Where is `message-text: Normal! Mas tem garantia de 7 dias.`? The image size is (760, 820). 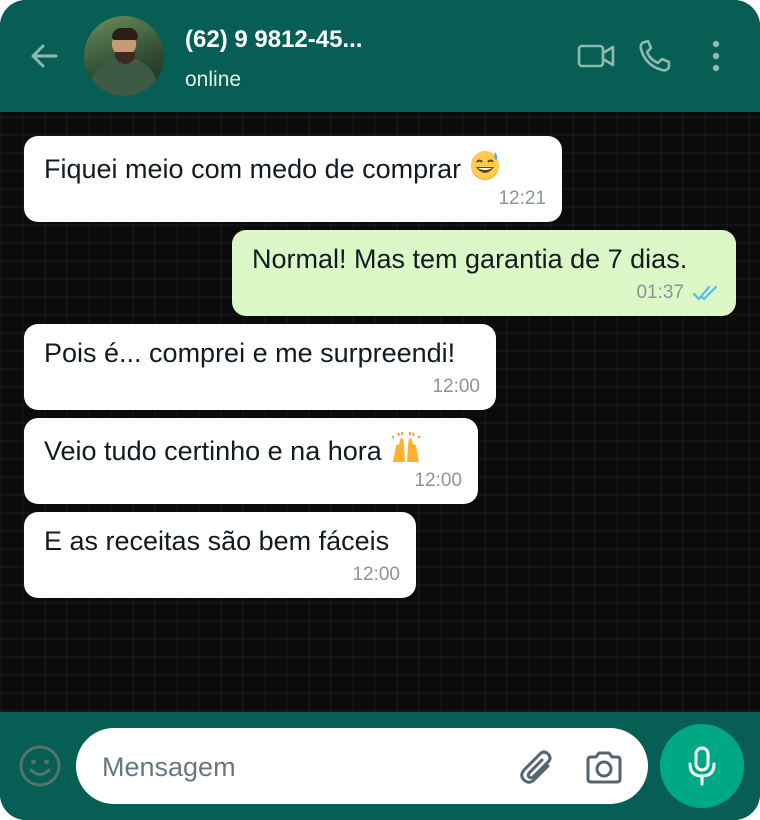 message-text: Normal! Mas tem garantia de 7 dias. is located at coordinates (470, 259).